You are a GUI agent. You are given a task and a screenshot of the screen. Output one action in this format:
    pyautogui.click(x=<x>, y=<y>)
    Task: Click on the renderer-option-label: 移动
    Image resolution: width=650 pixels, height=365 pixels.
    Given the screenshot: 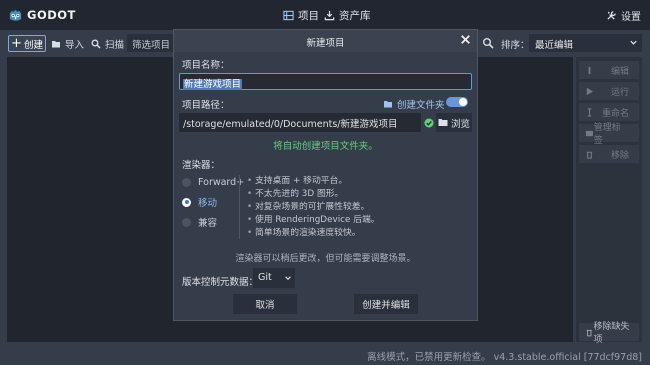 What is the action you would take?
    pyautogui.click(x=208, y=203)
    